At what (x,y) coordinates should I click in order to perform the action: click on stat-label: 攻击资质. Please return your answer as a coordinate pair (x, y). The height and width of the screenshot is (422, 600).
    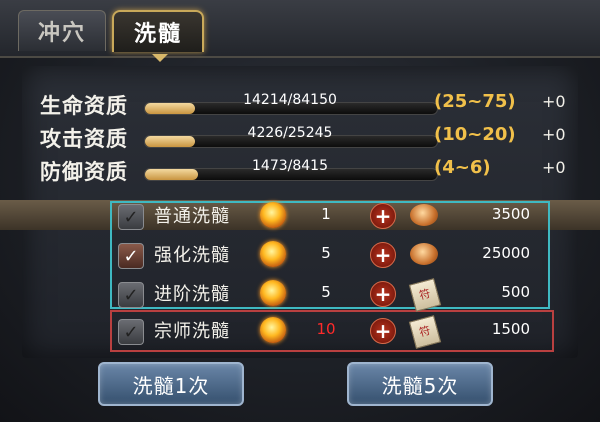
    Looking at the image, I should click on (84, 139).